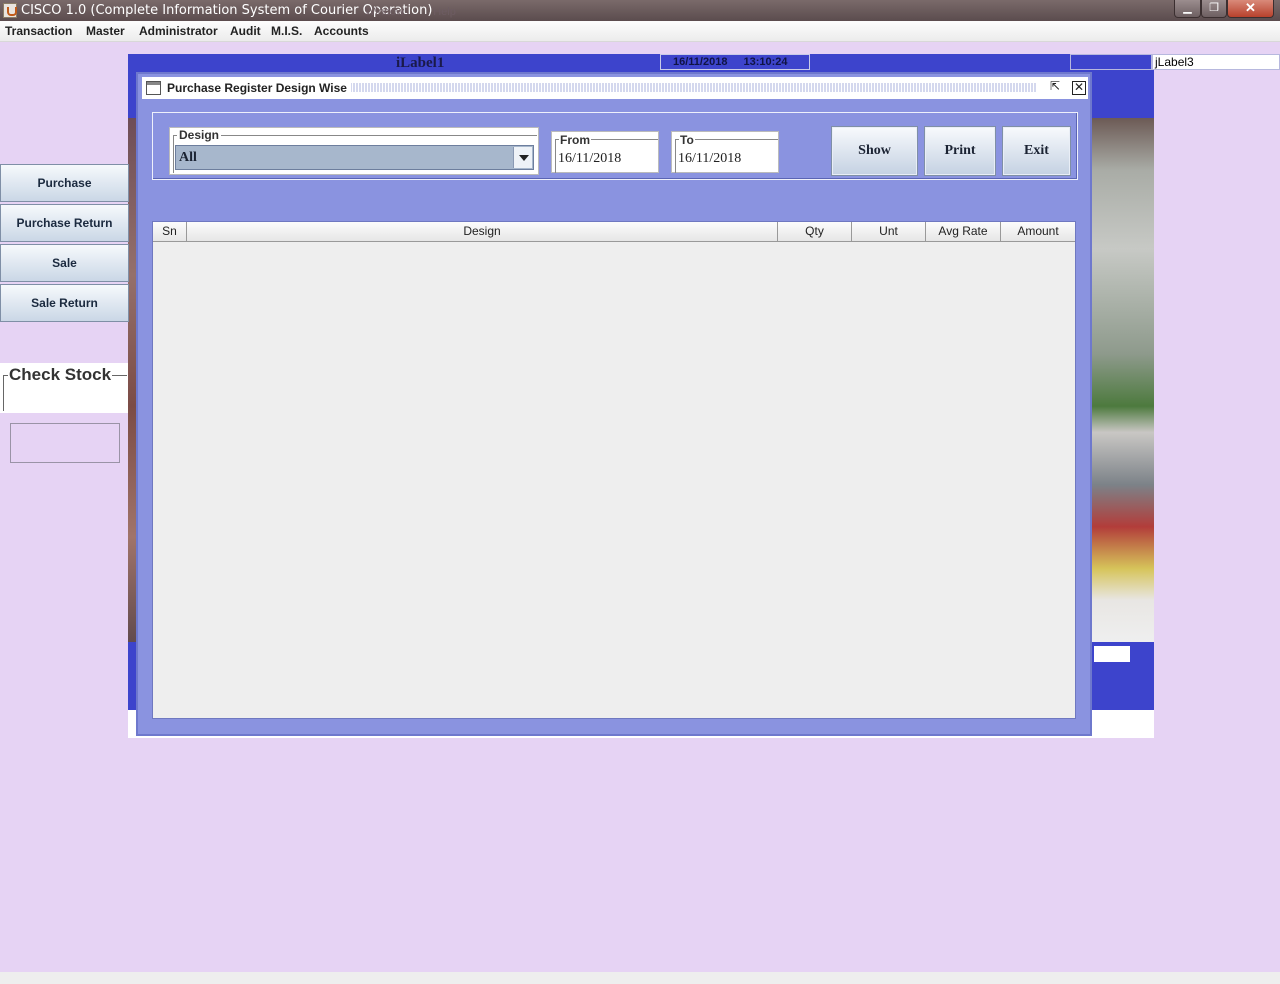 The height and width of the screenshot is (984, 1280). I want to click on jlabel3-box, so click(1111, 62).